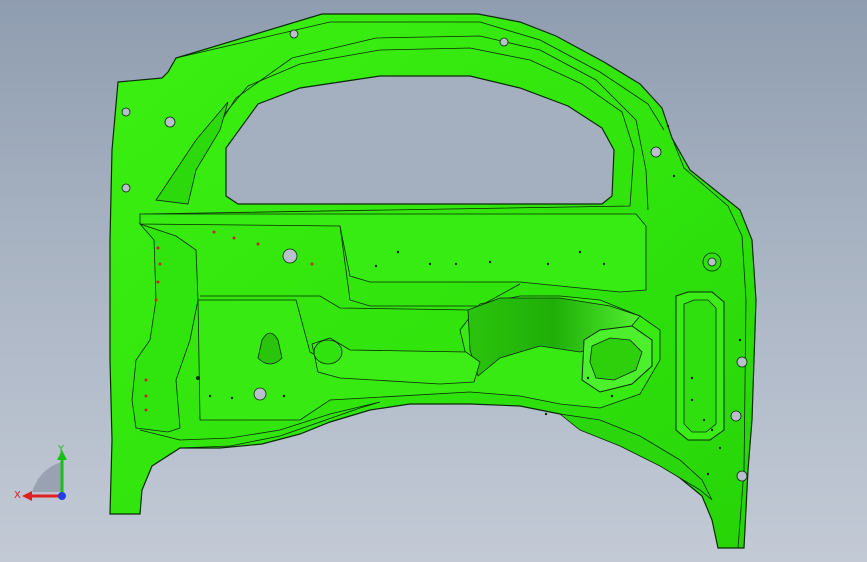 This screenshot has height=562, width=867. I want to click on z-axis-dot, so click(62, 496).